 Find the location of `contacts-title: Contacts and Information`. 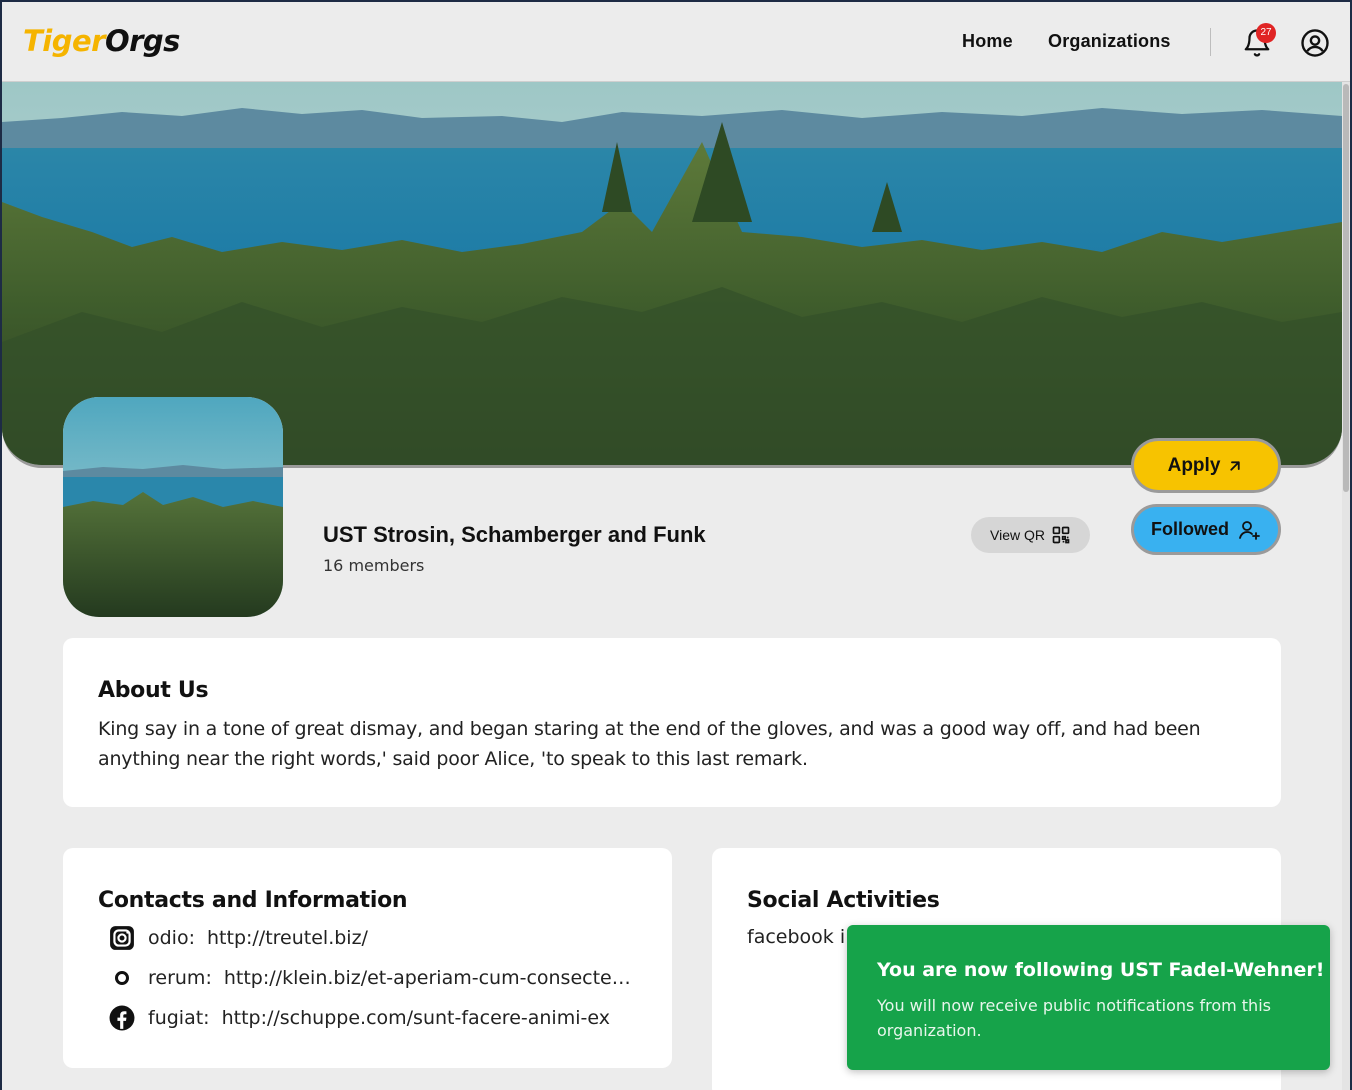

contacts-title: Contacts and Information is located at coordinates (253, 900).